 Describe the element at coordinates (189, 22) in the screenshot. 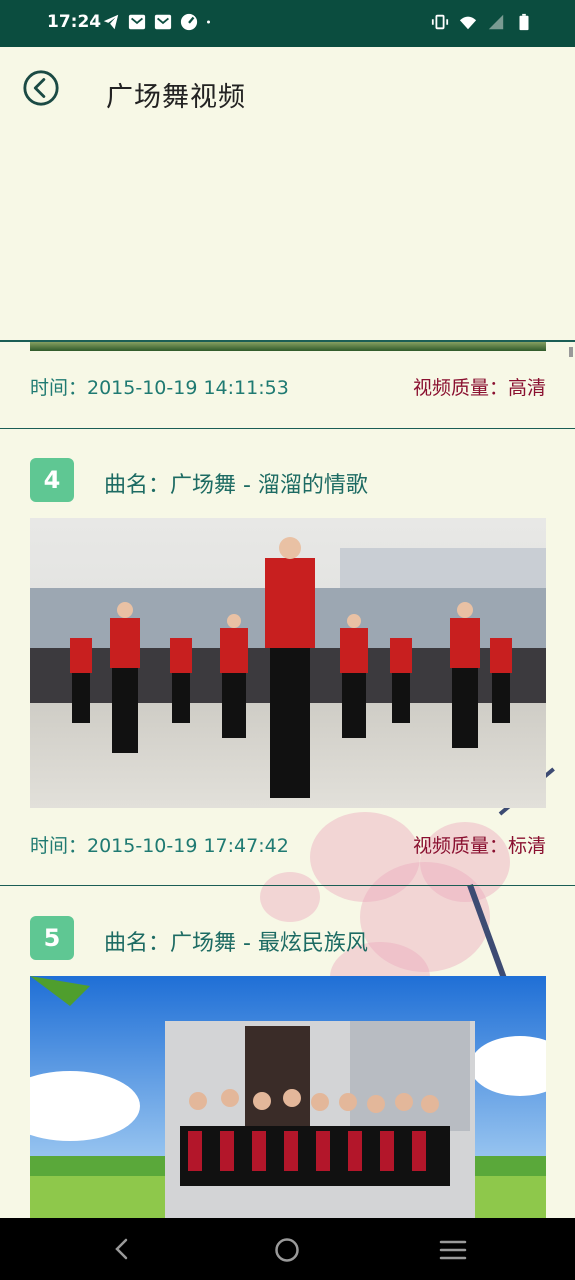

I see `speedometer-icon` at that location.